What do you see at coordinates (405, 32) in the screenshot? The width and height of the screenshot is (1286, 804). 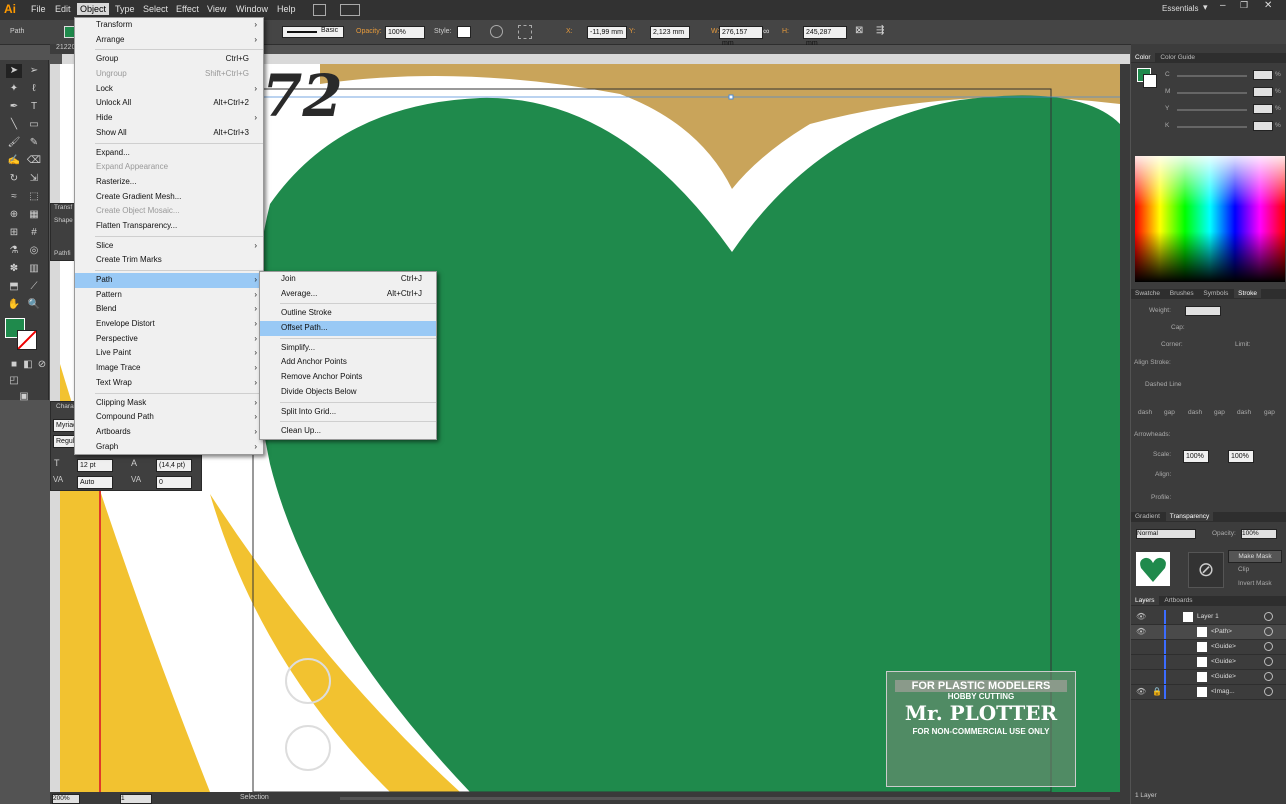 I see `opacity-field: 100%` at bounding box center [405, 32].